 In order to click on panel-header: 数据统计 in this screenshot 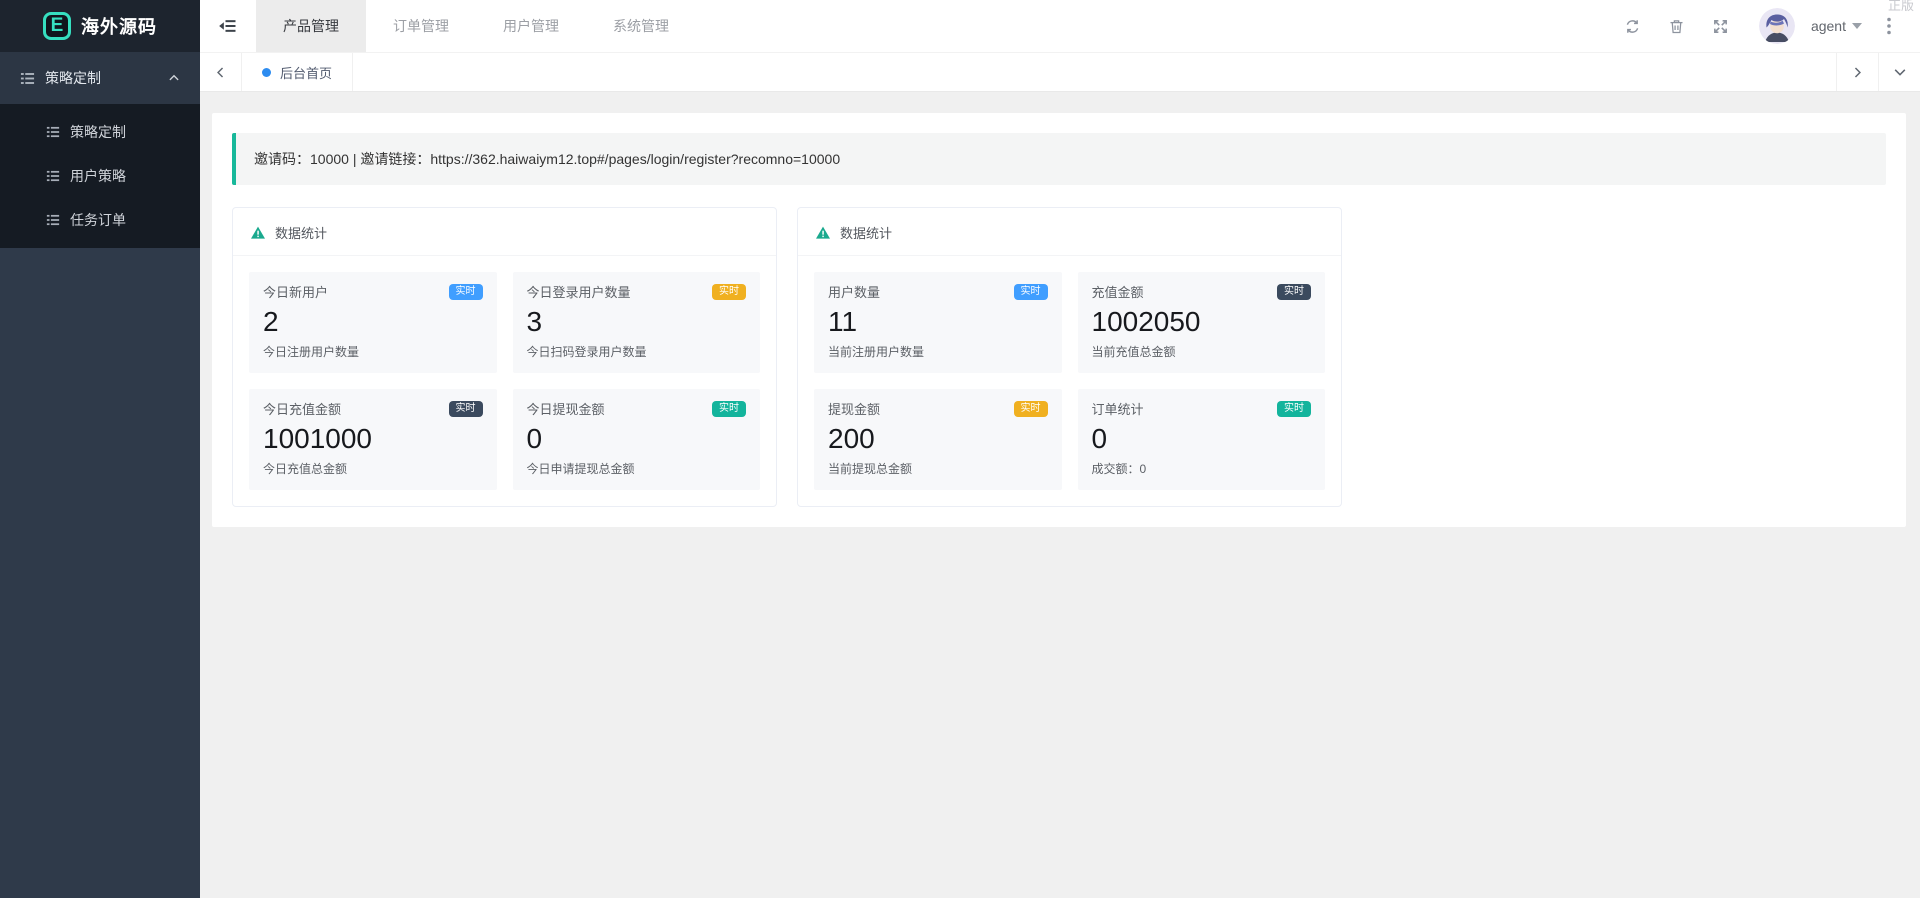, I will do `click(1069, 232)`.